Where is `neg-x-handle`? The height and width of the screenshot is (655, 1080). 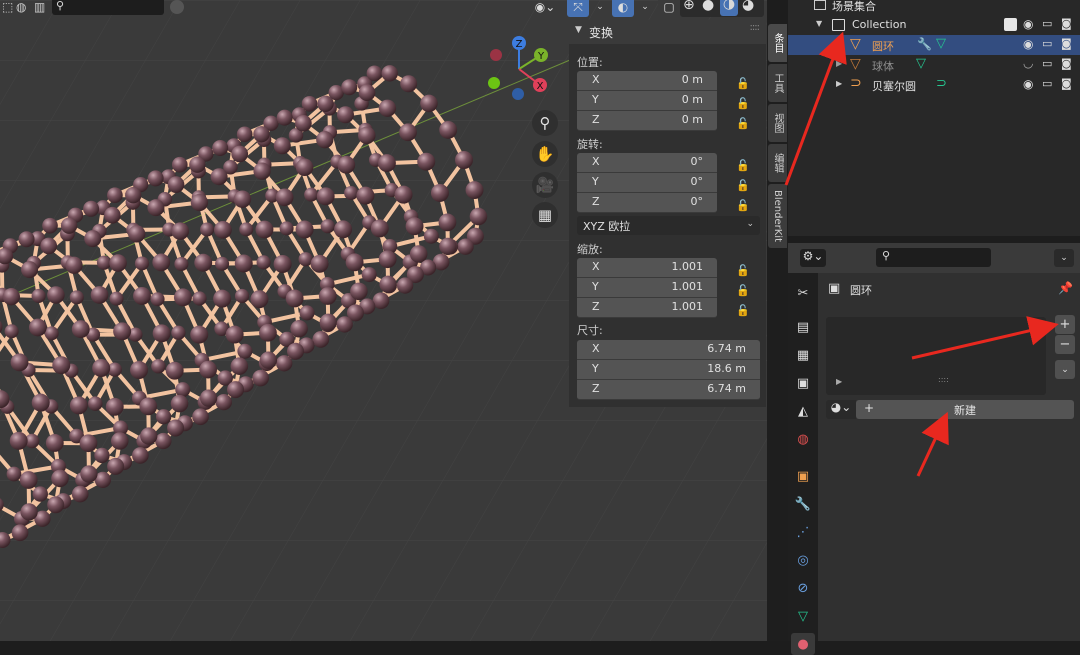
neg-x-handle is located at coordinates (496, 55).